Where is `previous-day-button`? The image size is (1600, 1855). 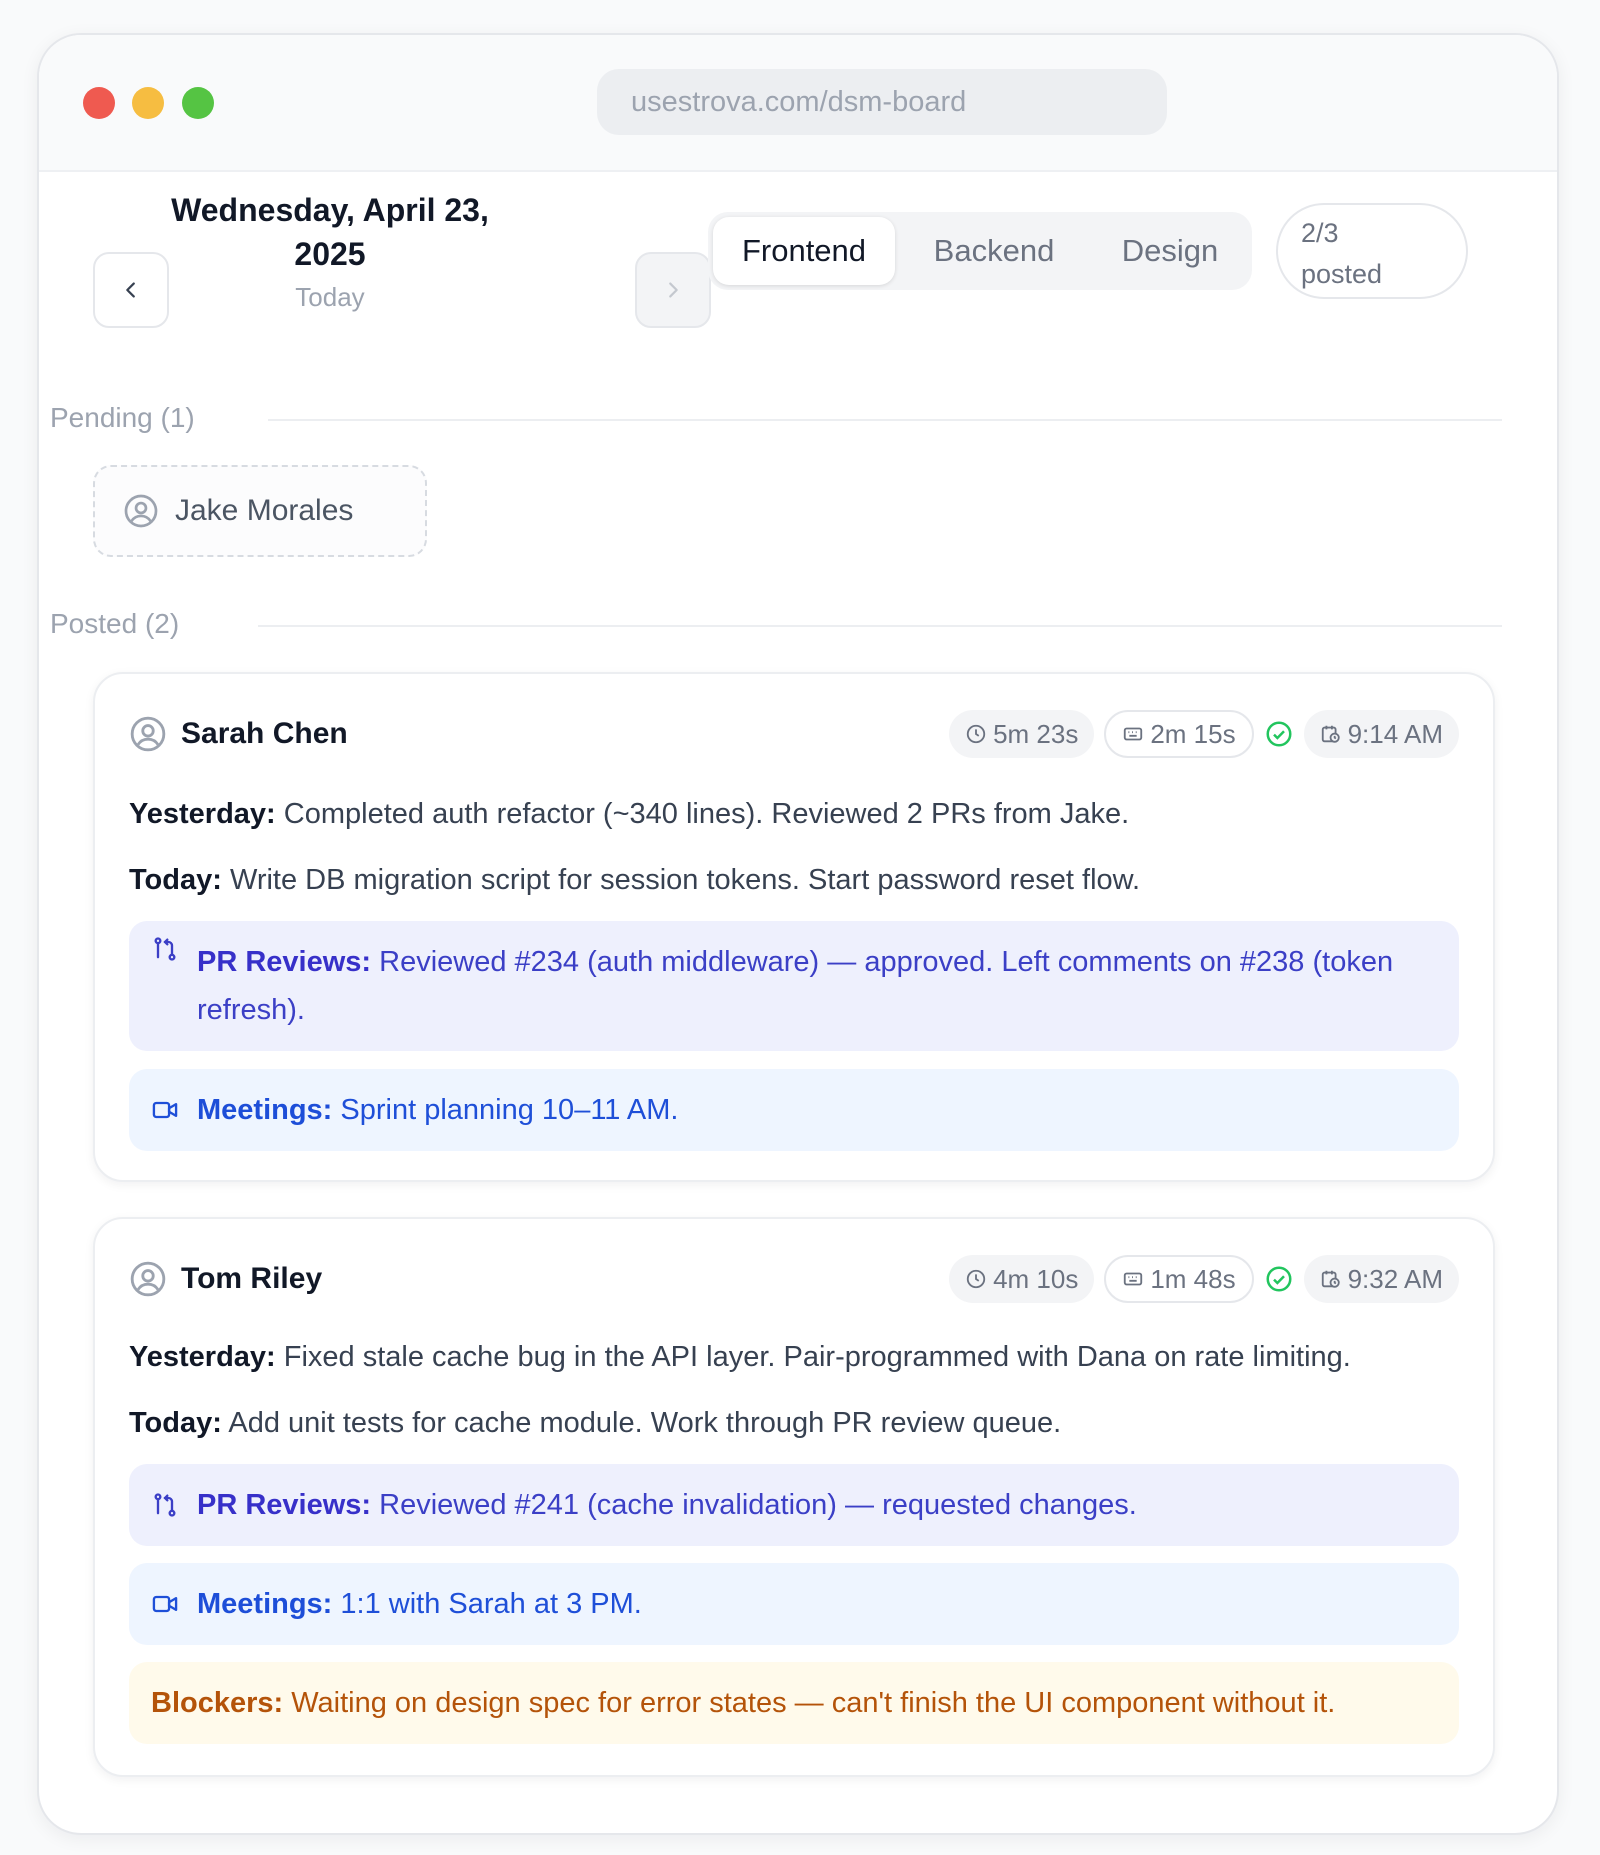 previous-day-button is located at coordinates (131, 290).